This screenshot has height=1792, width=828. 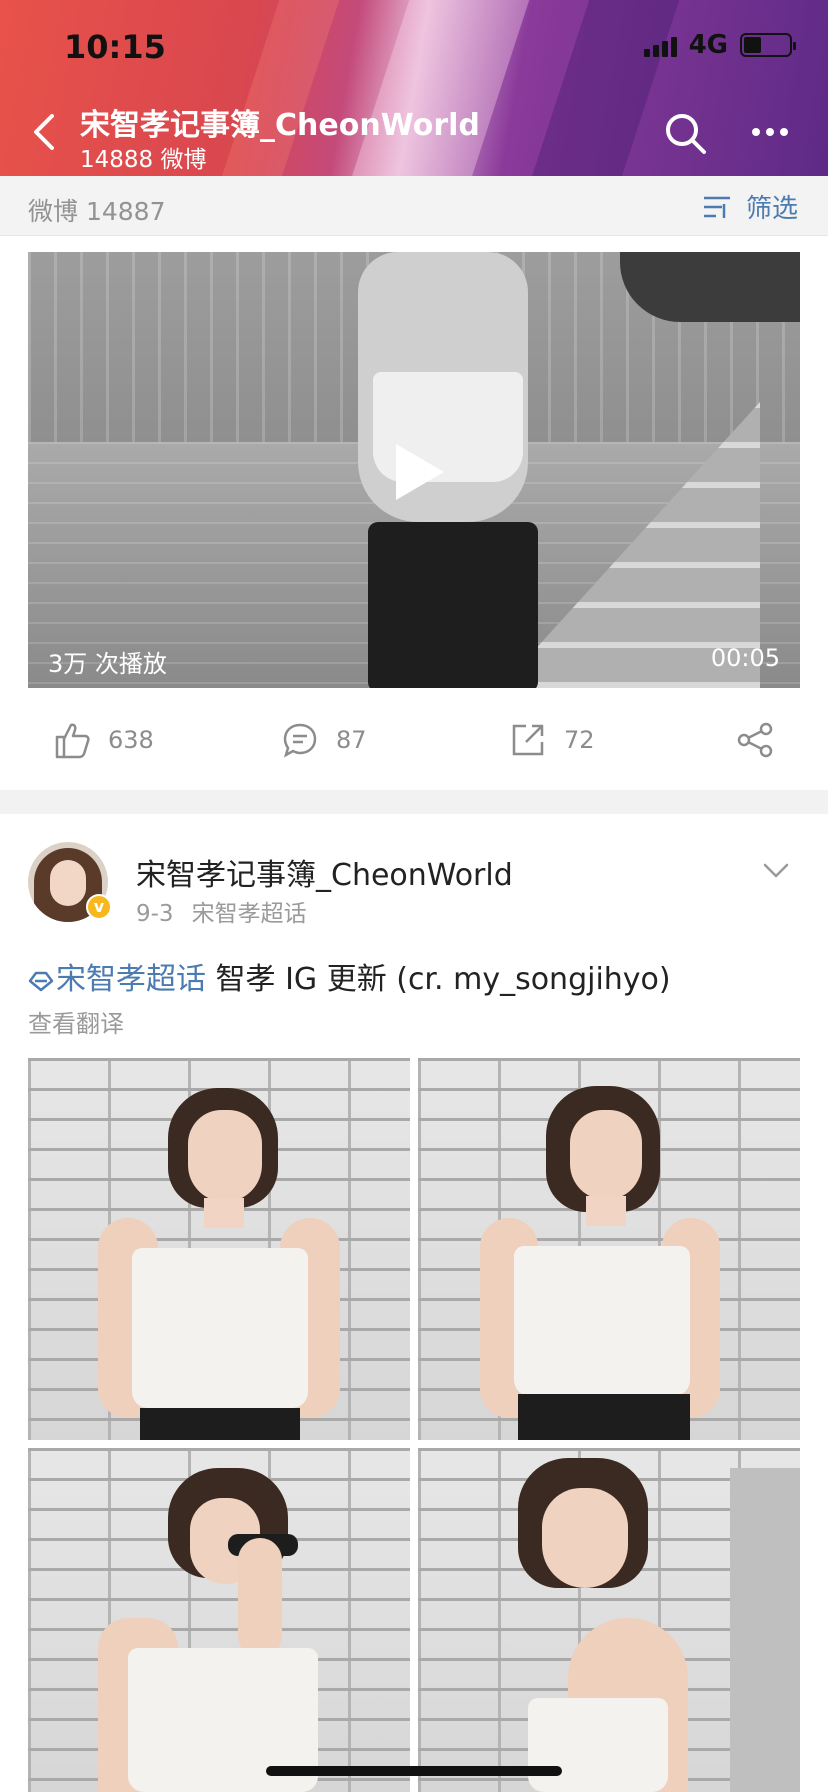 What do you see at coordinates (579, 740) in the screenshot?
I see `repost-count: 72` at bounding box center [579, 740].